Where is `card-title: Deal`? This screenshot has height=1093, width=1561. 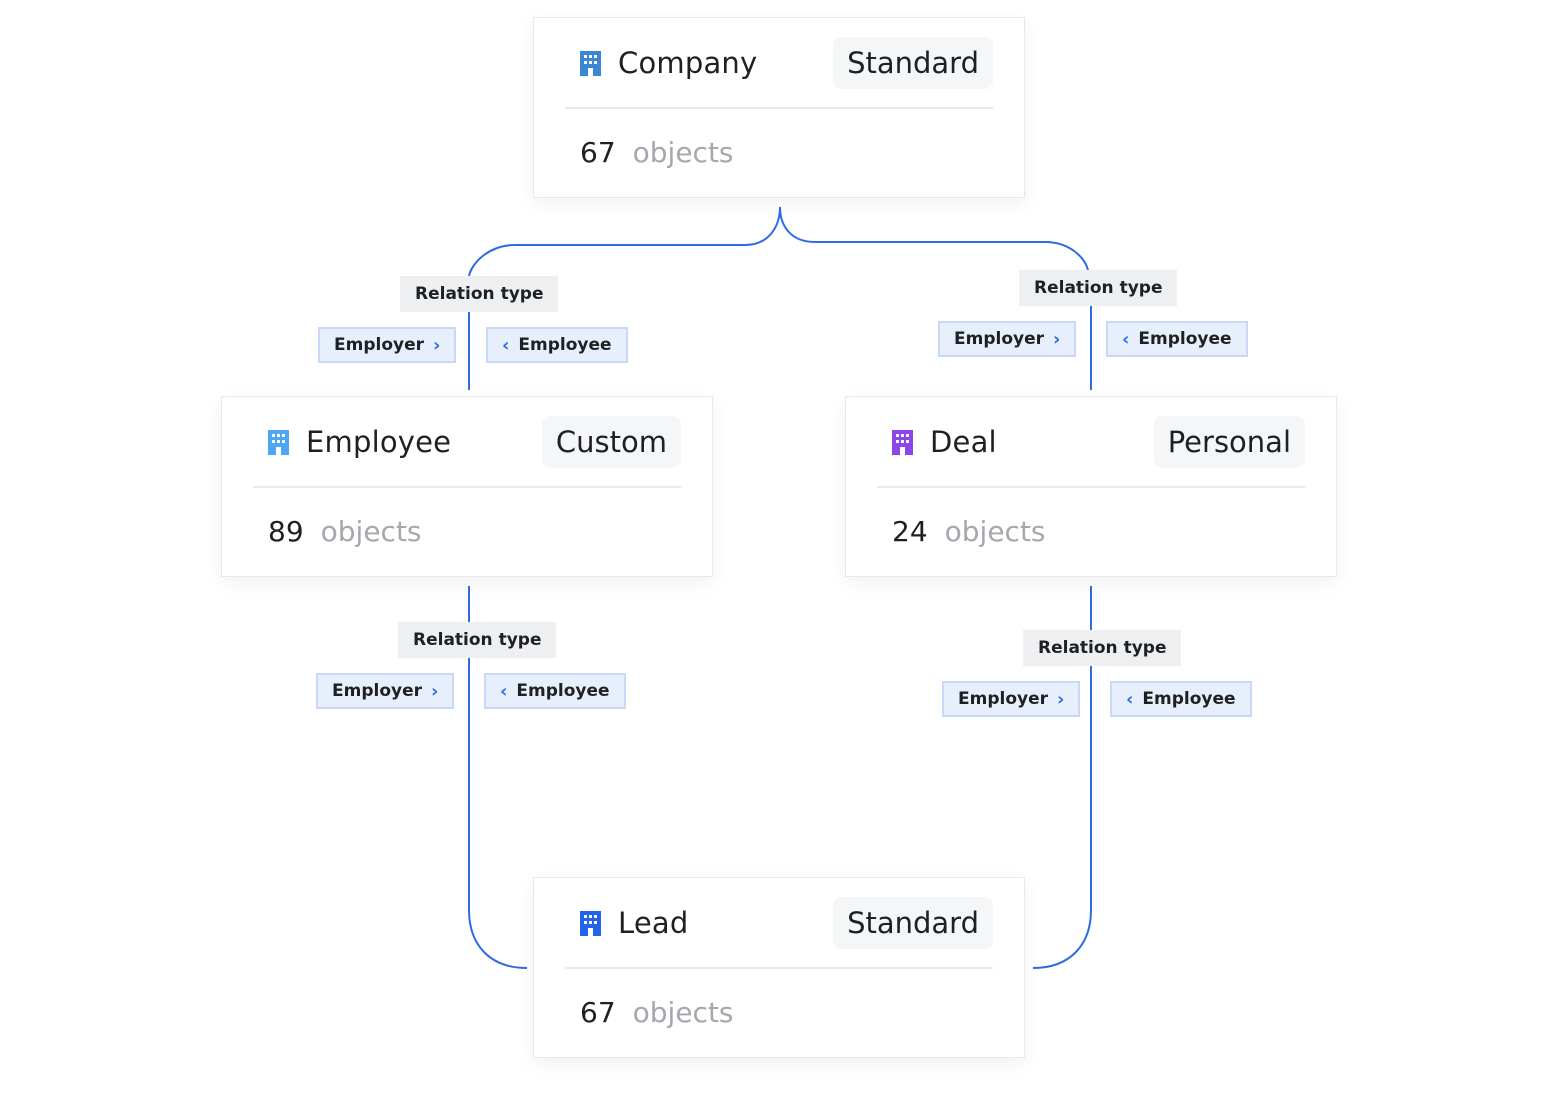
card-title: Deal is located at coordinates (963, 442).